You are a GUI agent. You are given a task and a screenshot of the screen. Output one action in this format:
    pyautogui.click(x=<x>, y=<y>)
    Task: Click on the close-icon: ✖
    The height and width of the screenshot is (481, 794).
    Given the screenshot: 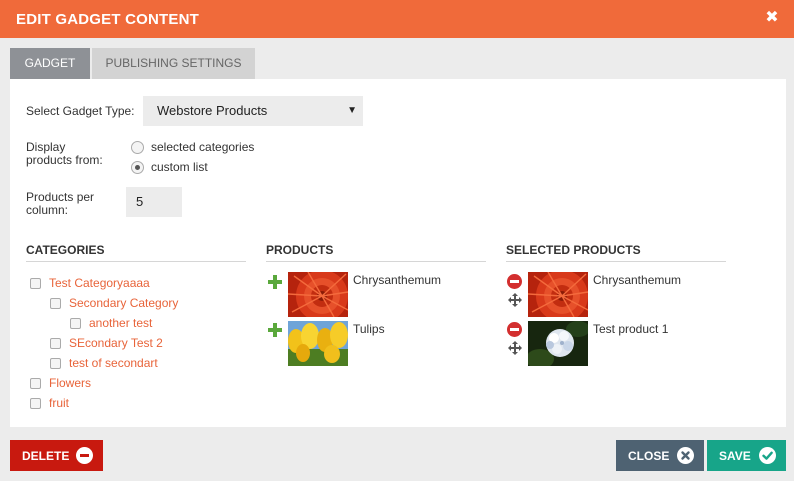 What is the action you would take?
    pyautogui.click(x=772, y=18)
    